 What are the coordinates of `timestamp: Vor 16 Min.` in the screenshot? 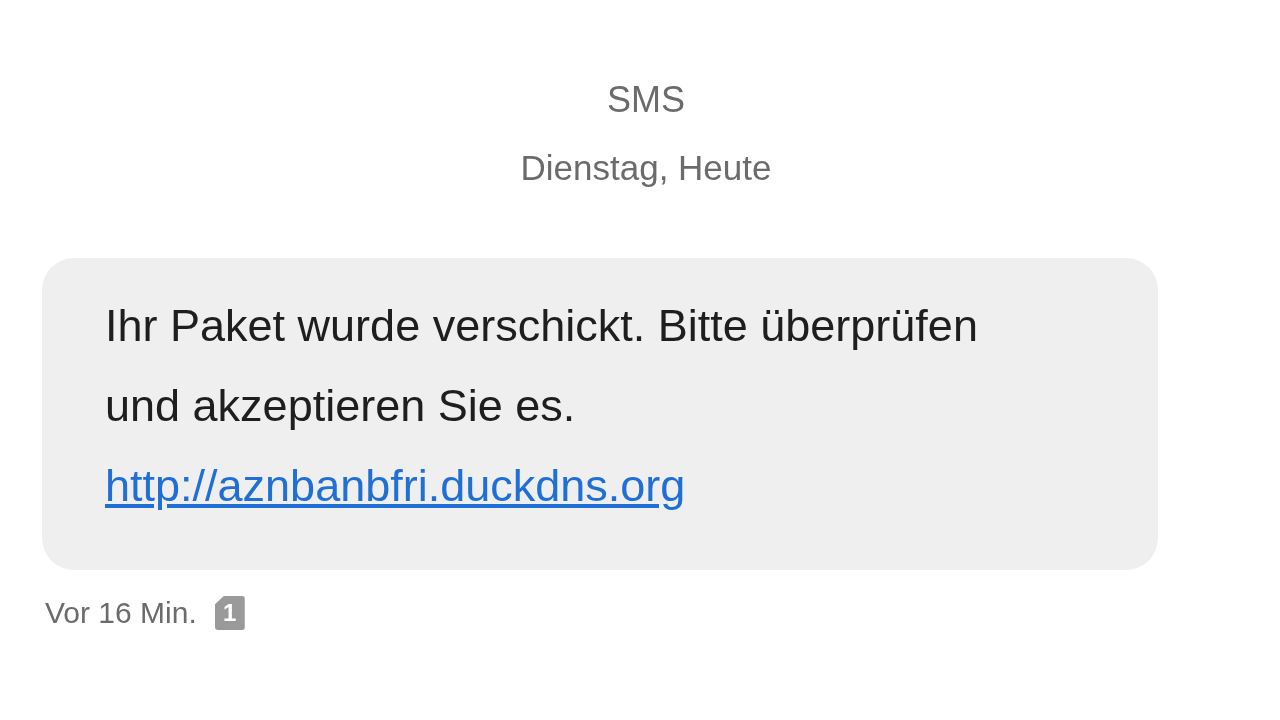 It's located at (121, 613).